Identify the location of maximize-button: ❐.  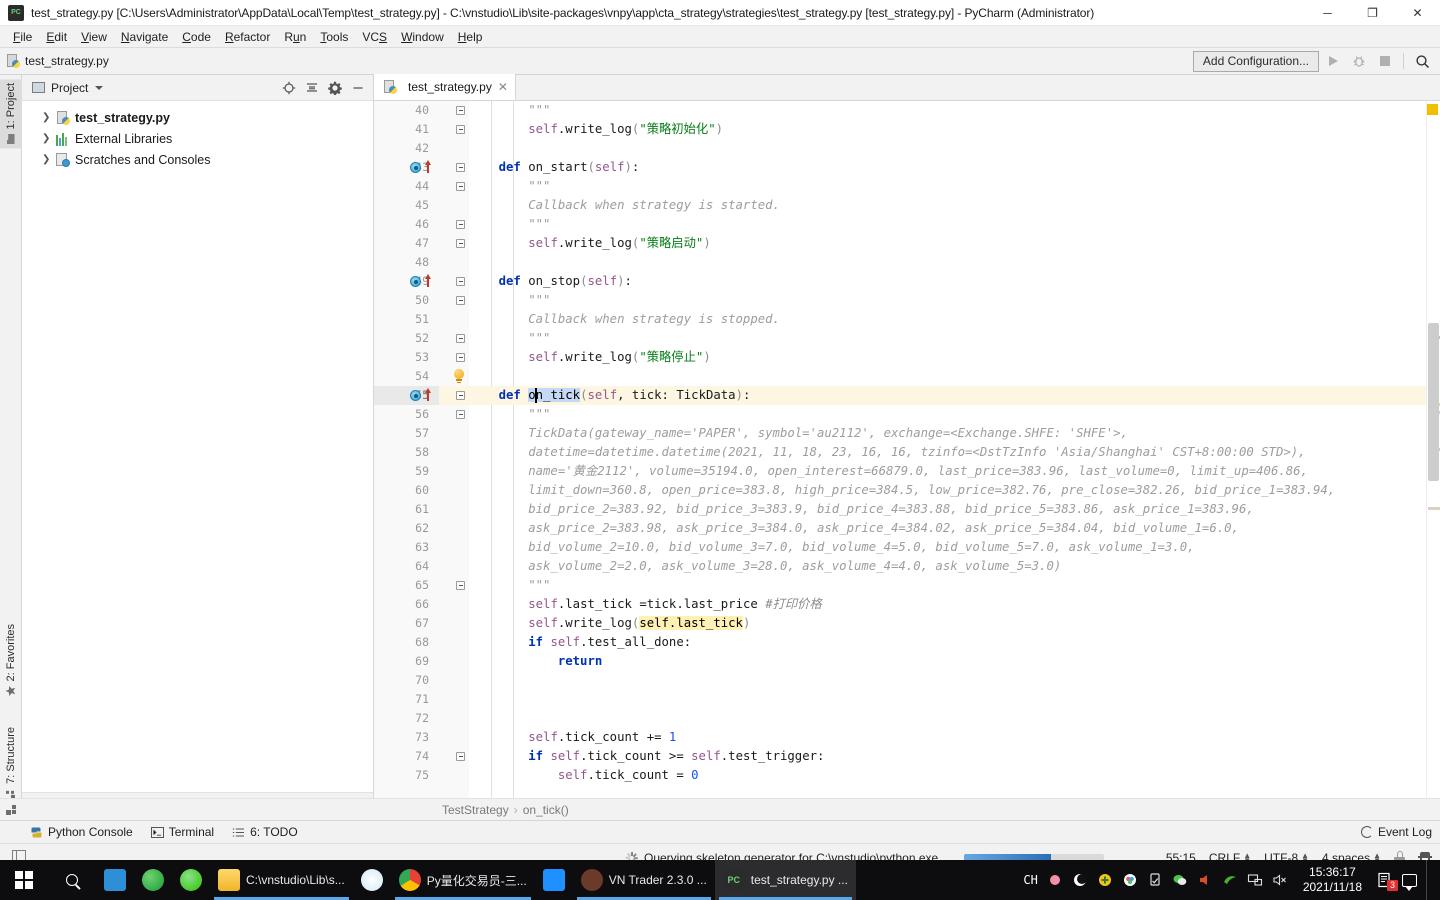
(1372, 13).